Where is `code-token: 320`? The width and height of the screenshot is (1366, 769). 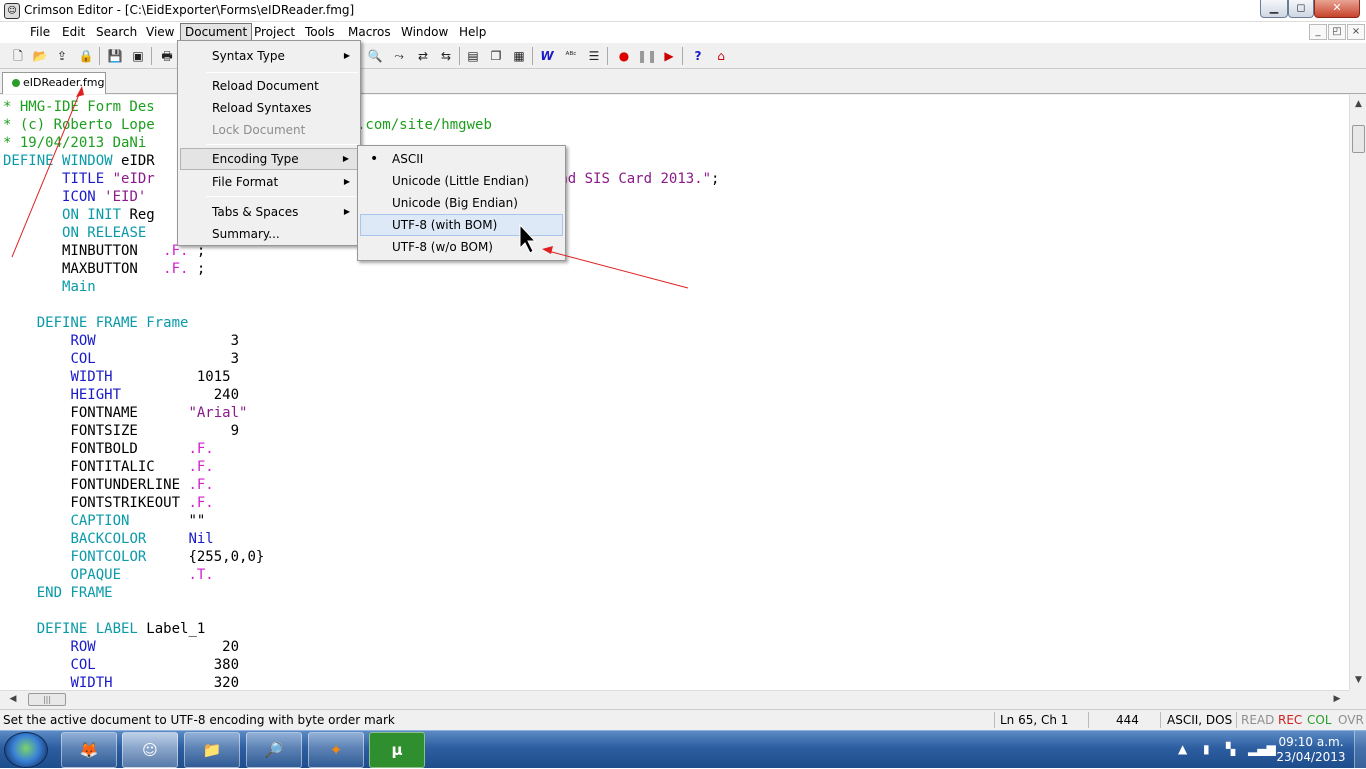 code-token: 320 is located at coordinates (176, 682).